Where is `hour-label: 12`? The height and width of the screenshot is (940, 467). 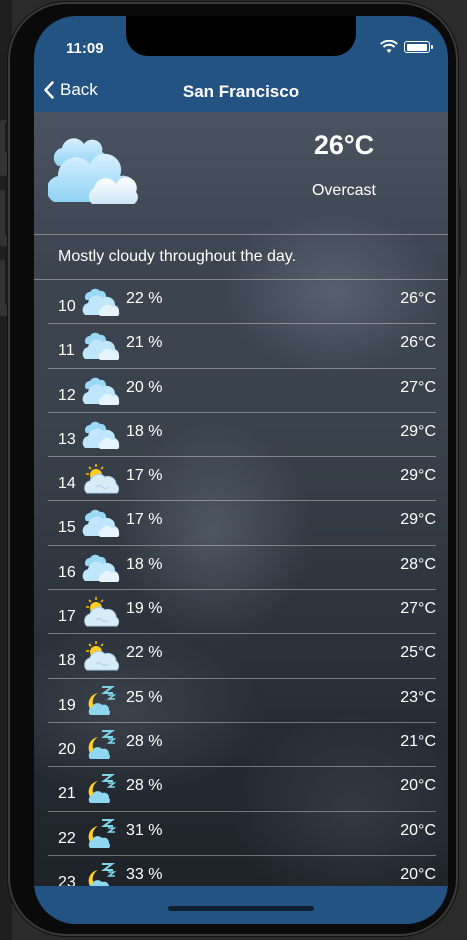 hour-label: 12 is located at coordinates (67, 395).